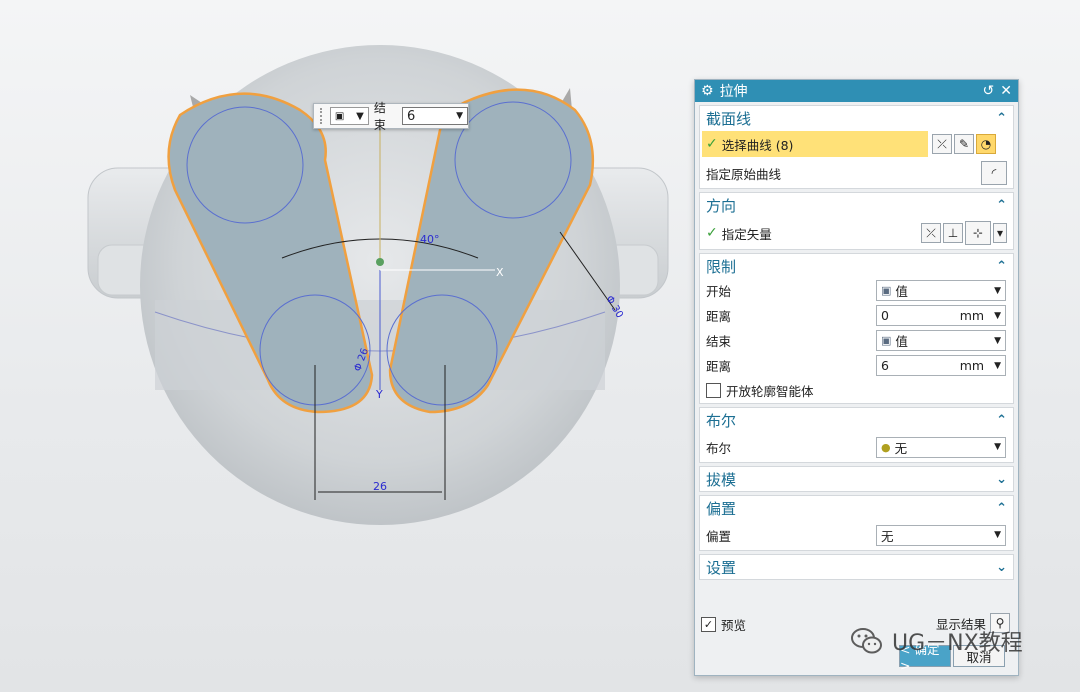  I want to click on end-row: 结束 ▣ 值 ▼, so click(856, 340).